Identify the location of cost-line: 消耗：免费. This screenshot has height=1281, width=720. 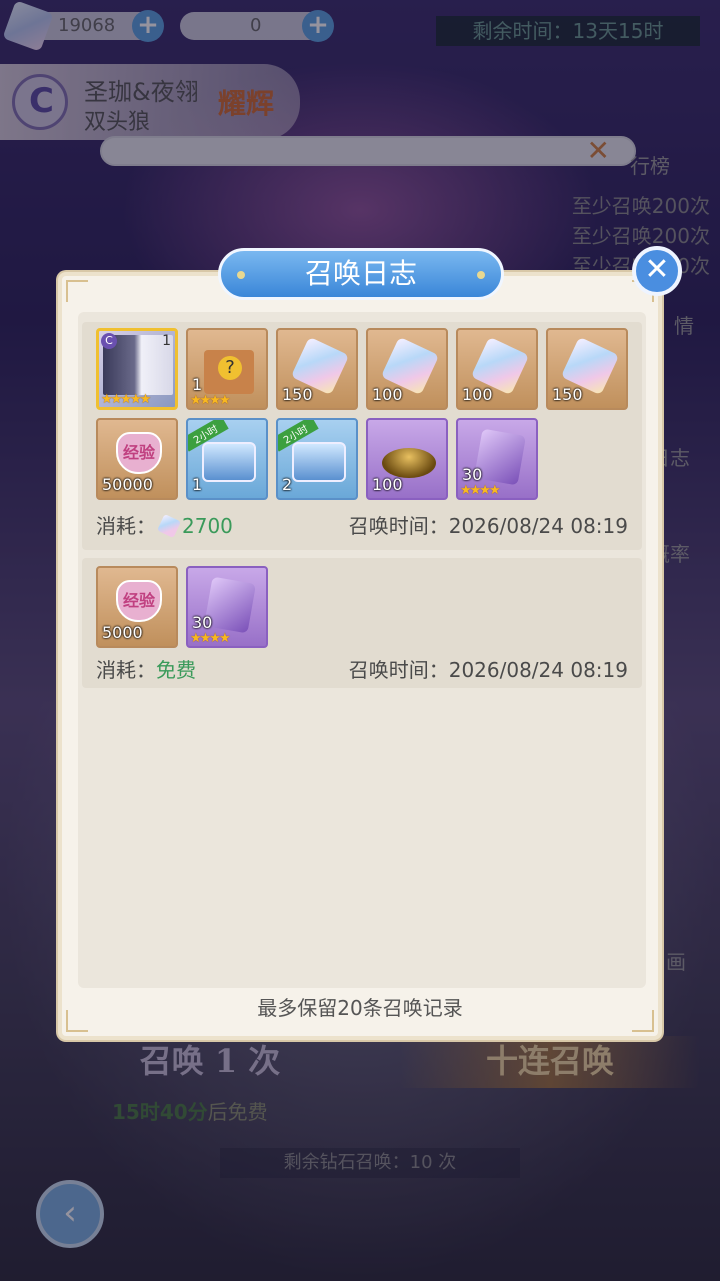
(146, 668).